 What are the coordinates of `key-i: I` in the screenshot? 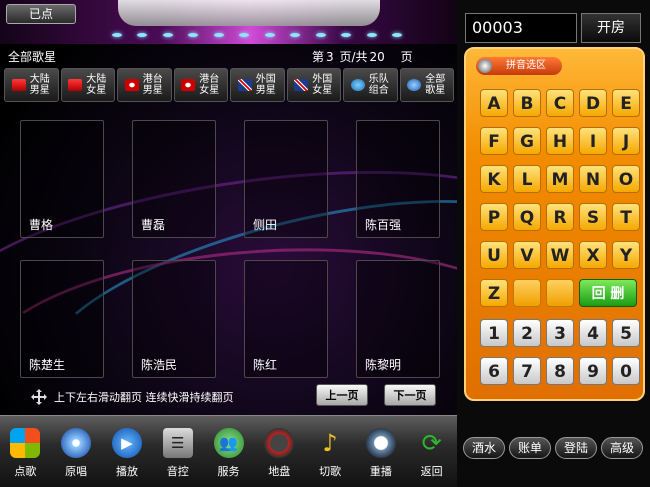 It's located at (593, 141).